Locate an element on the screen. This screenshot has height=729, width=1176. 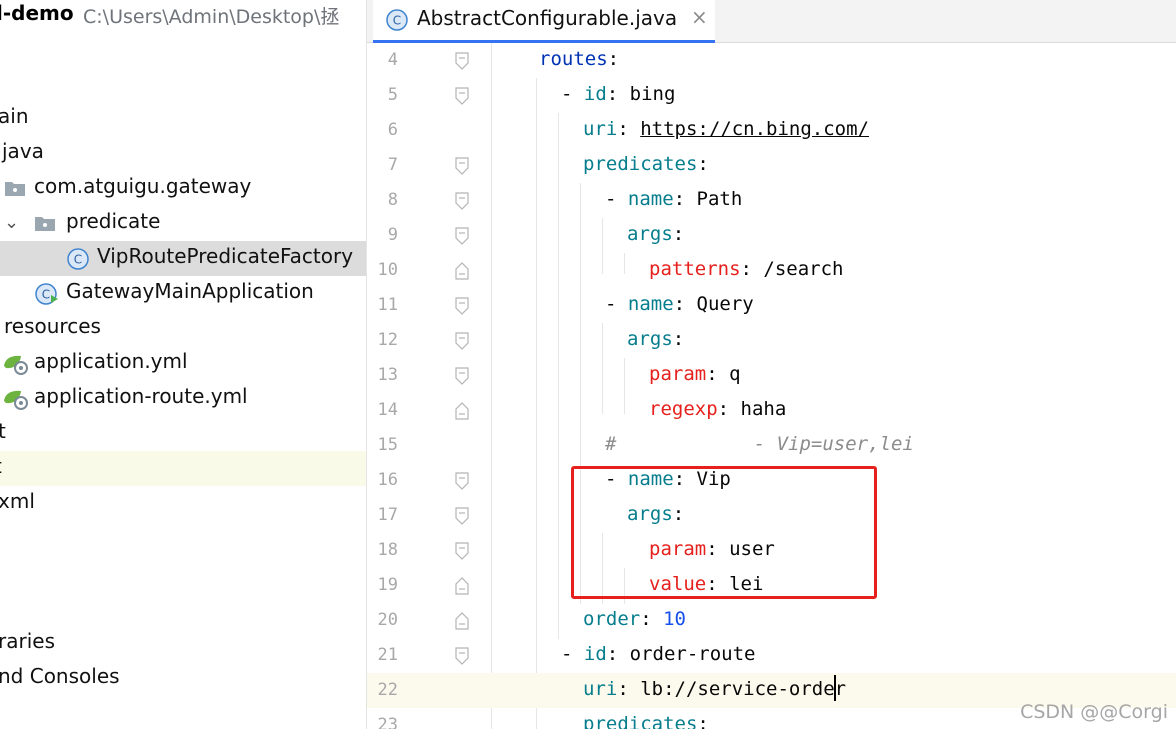
editor-tab-label: AbstractConfigurable.java is located at coordinates (547, 18).